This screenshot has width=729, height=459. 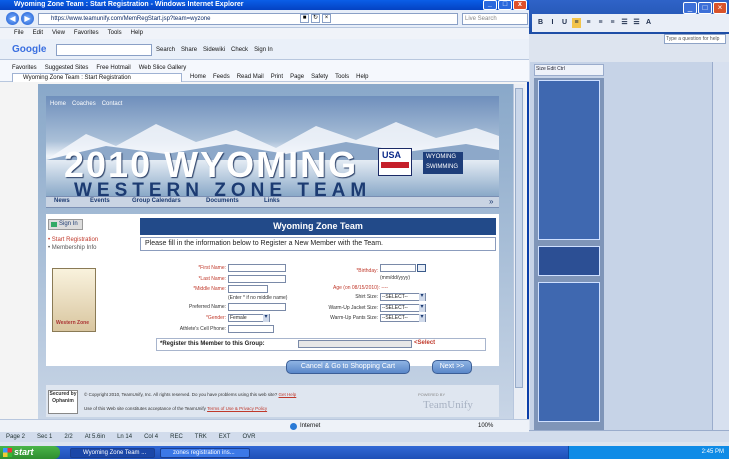 I want to click on pane-tab: Ctrl, so click(x=561, y=69).